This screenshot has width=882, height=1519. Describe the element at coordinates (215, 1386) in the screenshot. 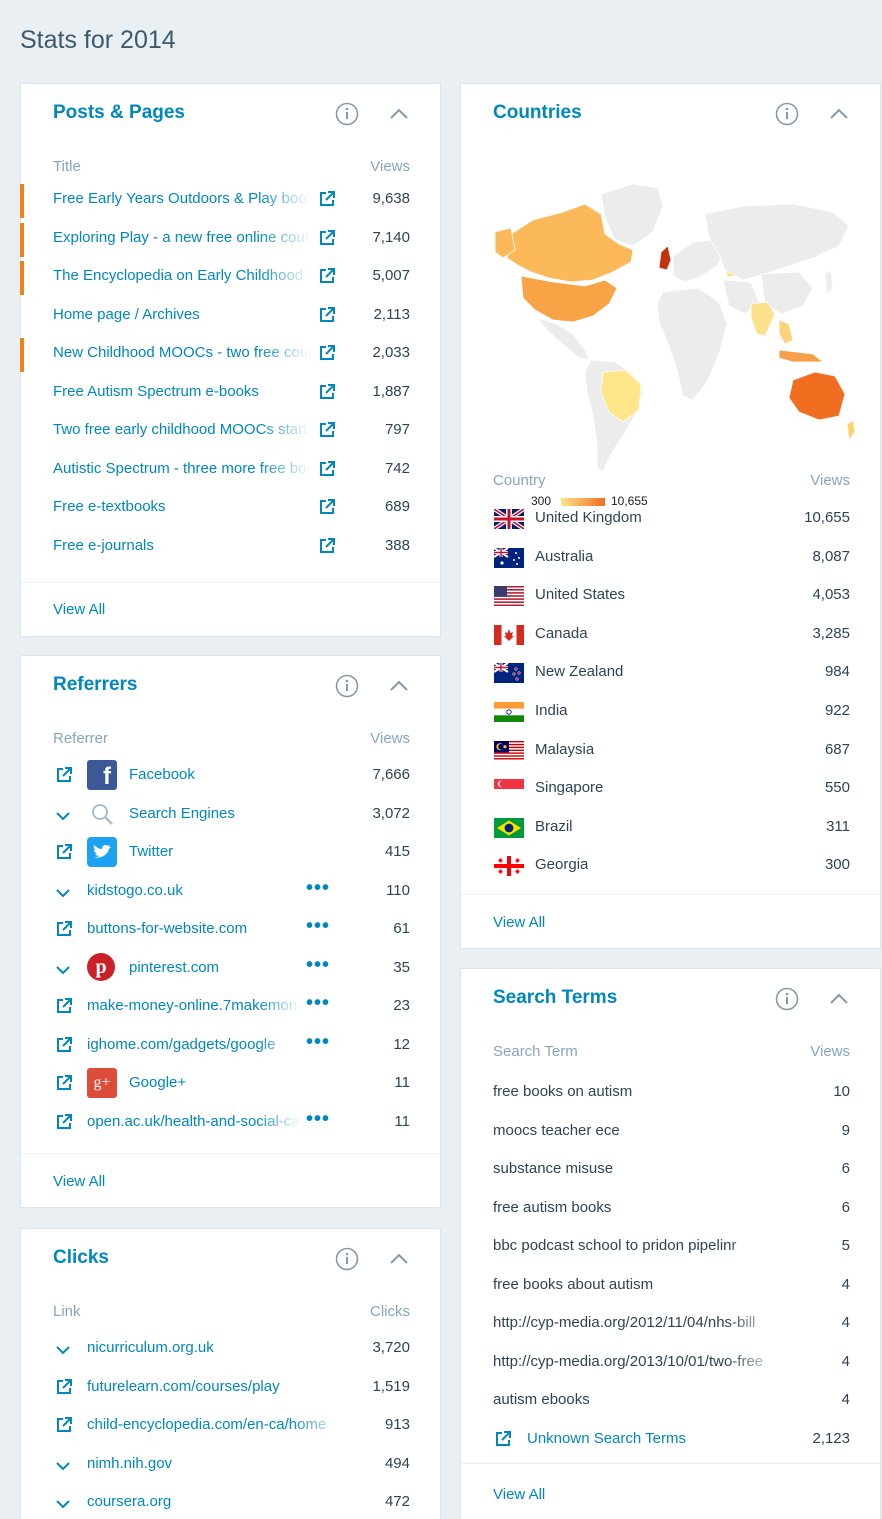

I see `click-link: futurelearn.com/courses/play` at that location.